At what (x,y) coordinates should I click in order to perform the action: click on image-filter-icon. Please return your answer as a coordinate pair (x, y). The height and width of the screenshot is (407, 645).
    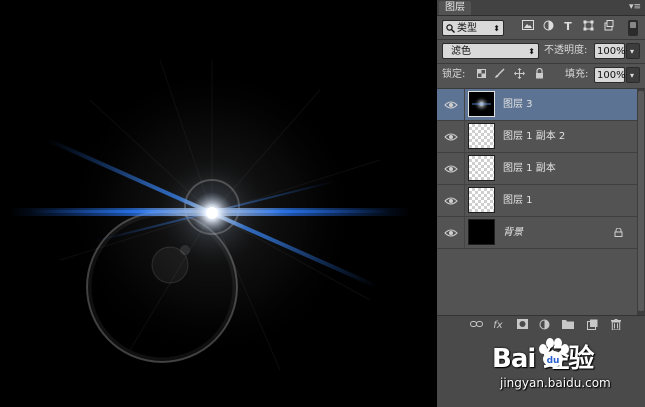
    Looking at the image, I should click on (528, 27).